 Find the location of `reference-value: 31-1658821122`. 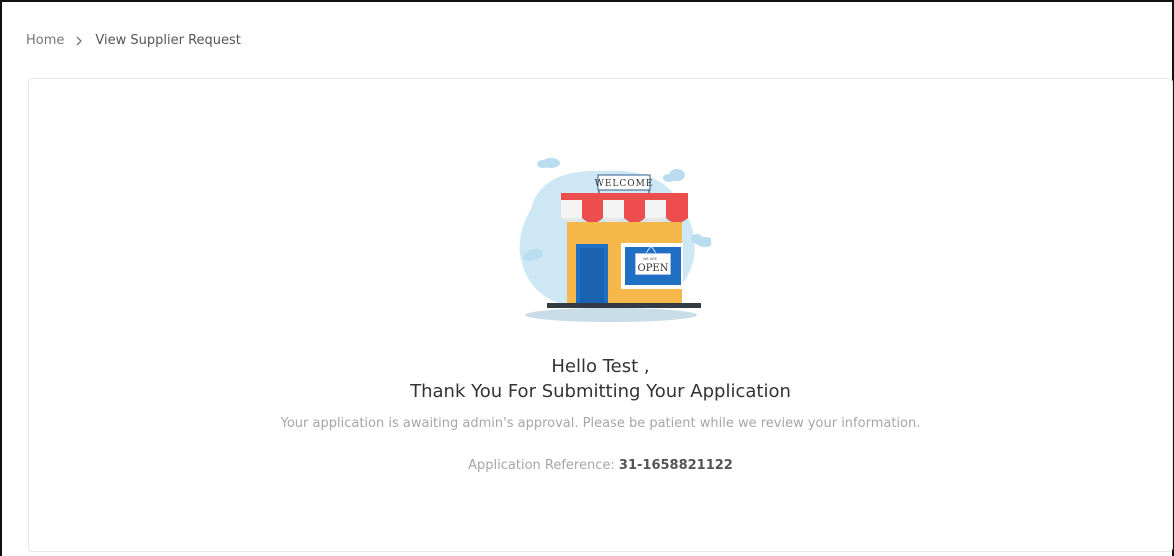

reference-value: 31-1658821122 is located at coordinates (675, 465).